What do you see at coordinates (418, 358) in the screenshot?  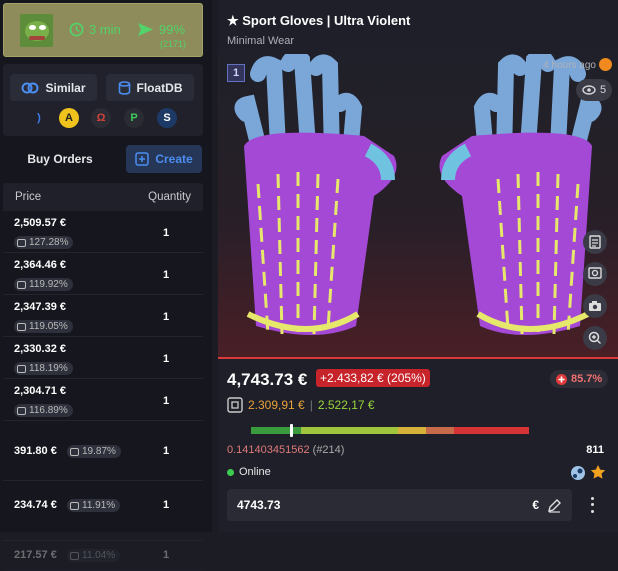 I see `divider` at bounding box center [418, 358].